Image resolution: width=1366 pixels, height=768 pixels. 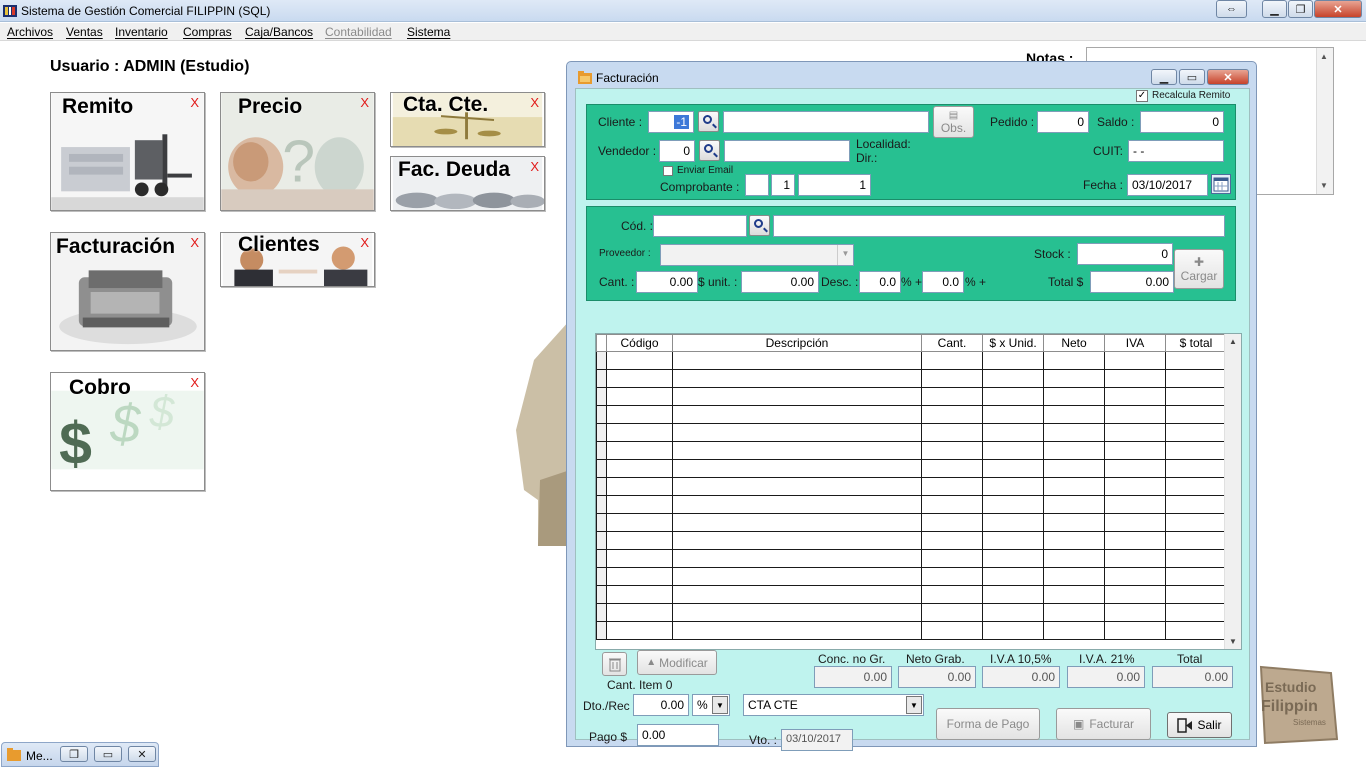 I want to click on notes-scrollbar: ▲ ▼, so click(x=1324, y=121).